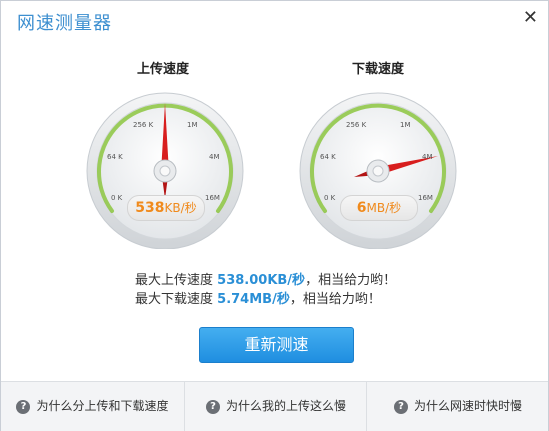  What do you see at coordinates (150, 208) in the screenshot?
I see `upload-readout-value: 538` at bounding box center [150, 208].